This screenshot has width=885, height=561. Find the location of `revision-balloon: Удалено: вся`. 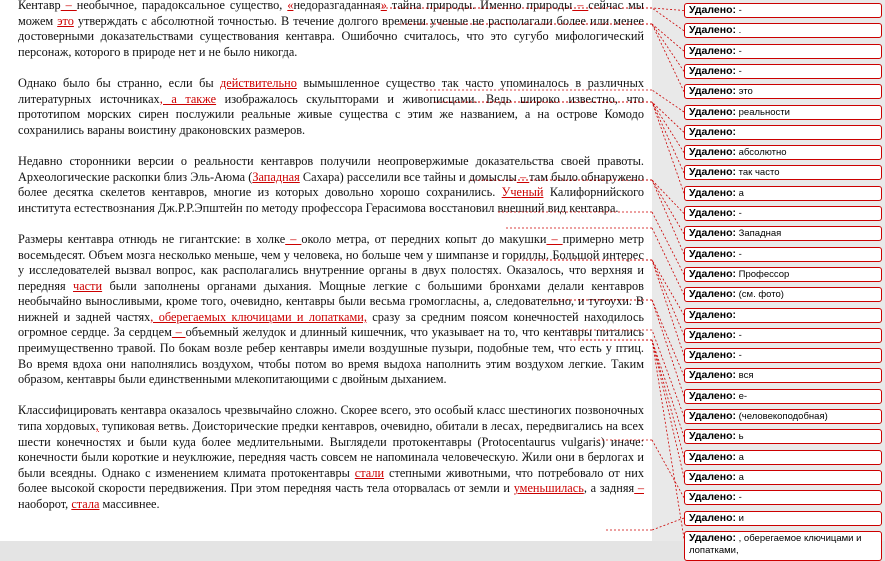

revision-balloon: Удалено: вся is located at coordinates (783, 376).